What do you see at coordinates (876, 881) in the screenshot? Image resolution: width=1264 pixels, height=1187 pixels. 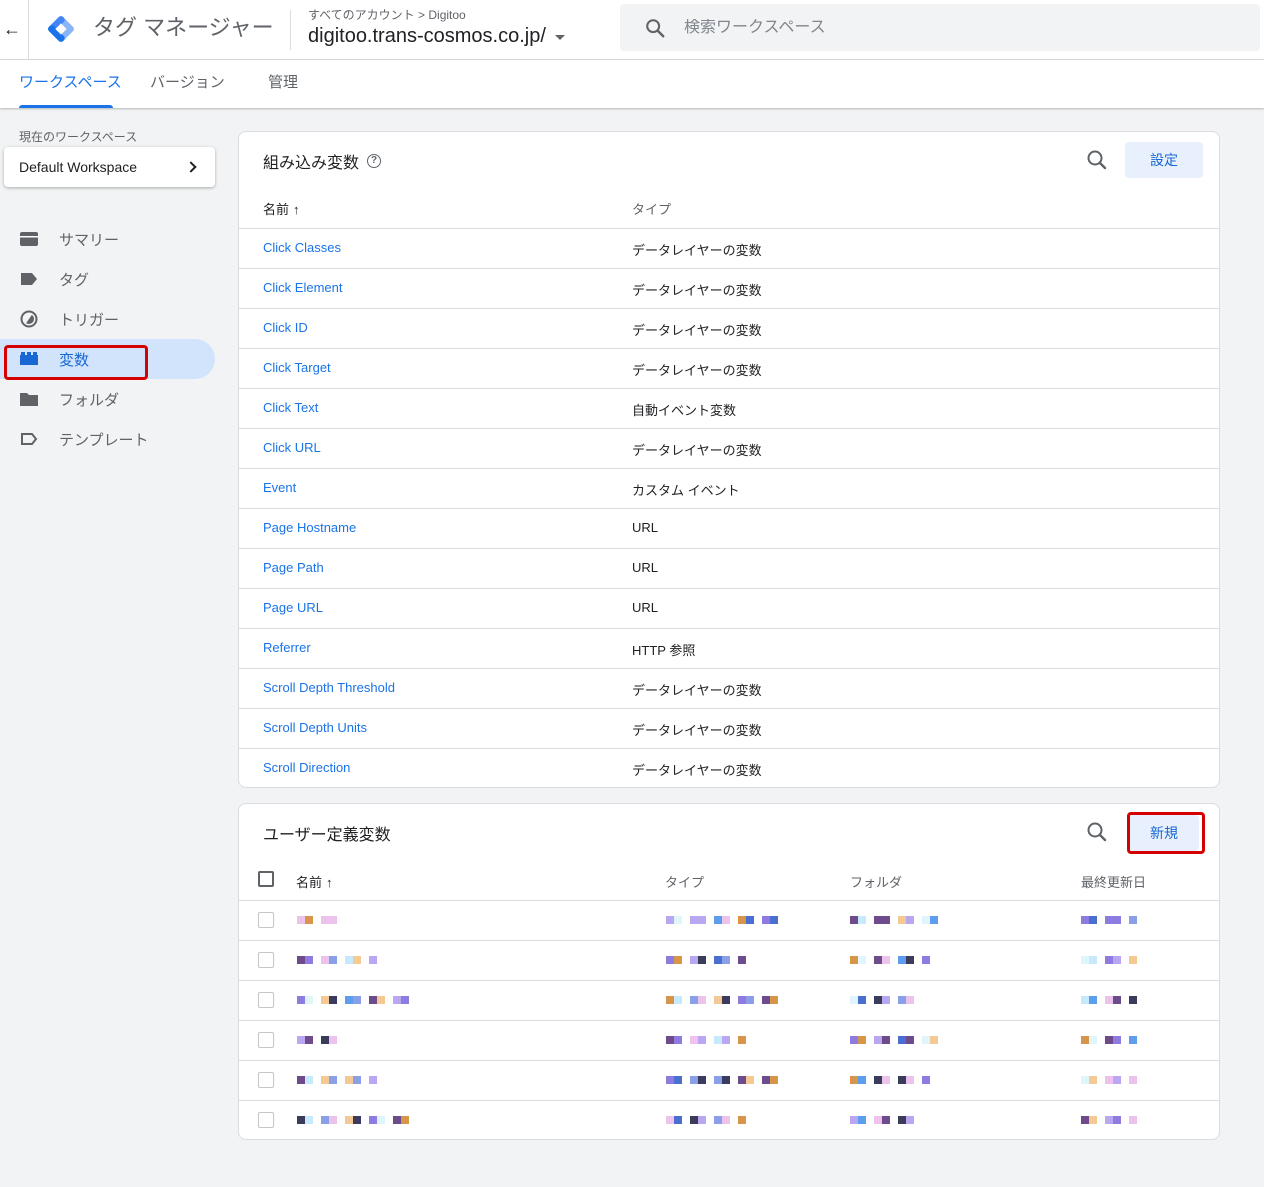 I see `column-header-folder: フォルダ` at bounding box center [876, 881].